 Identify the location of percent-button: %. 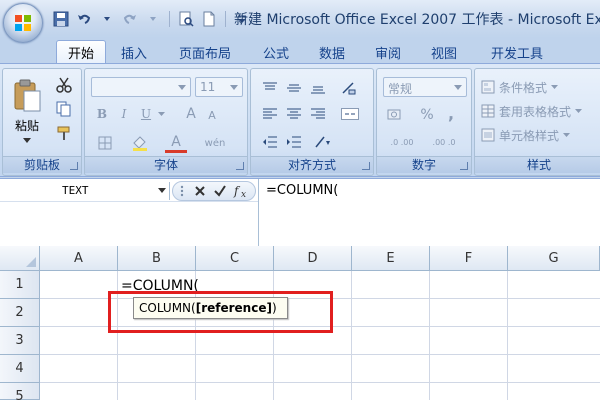
(427, 115).